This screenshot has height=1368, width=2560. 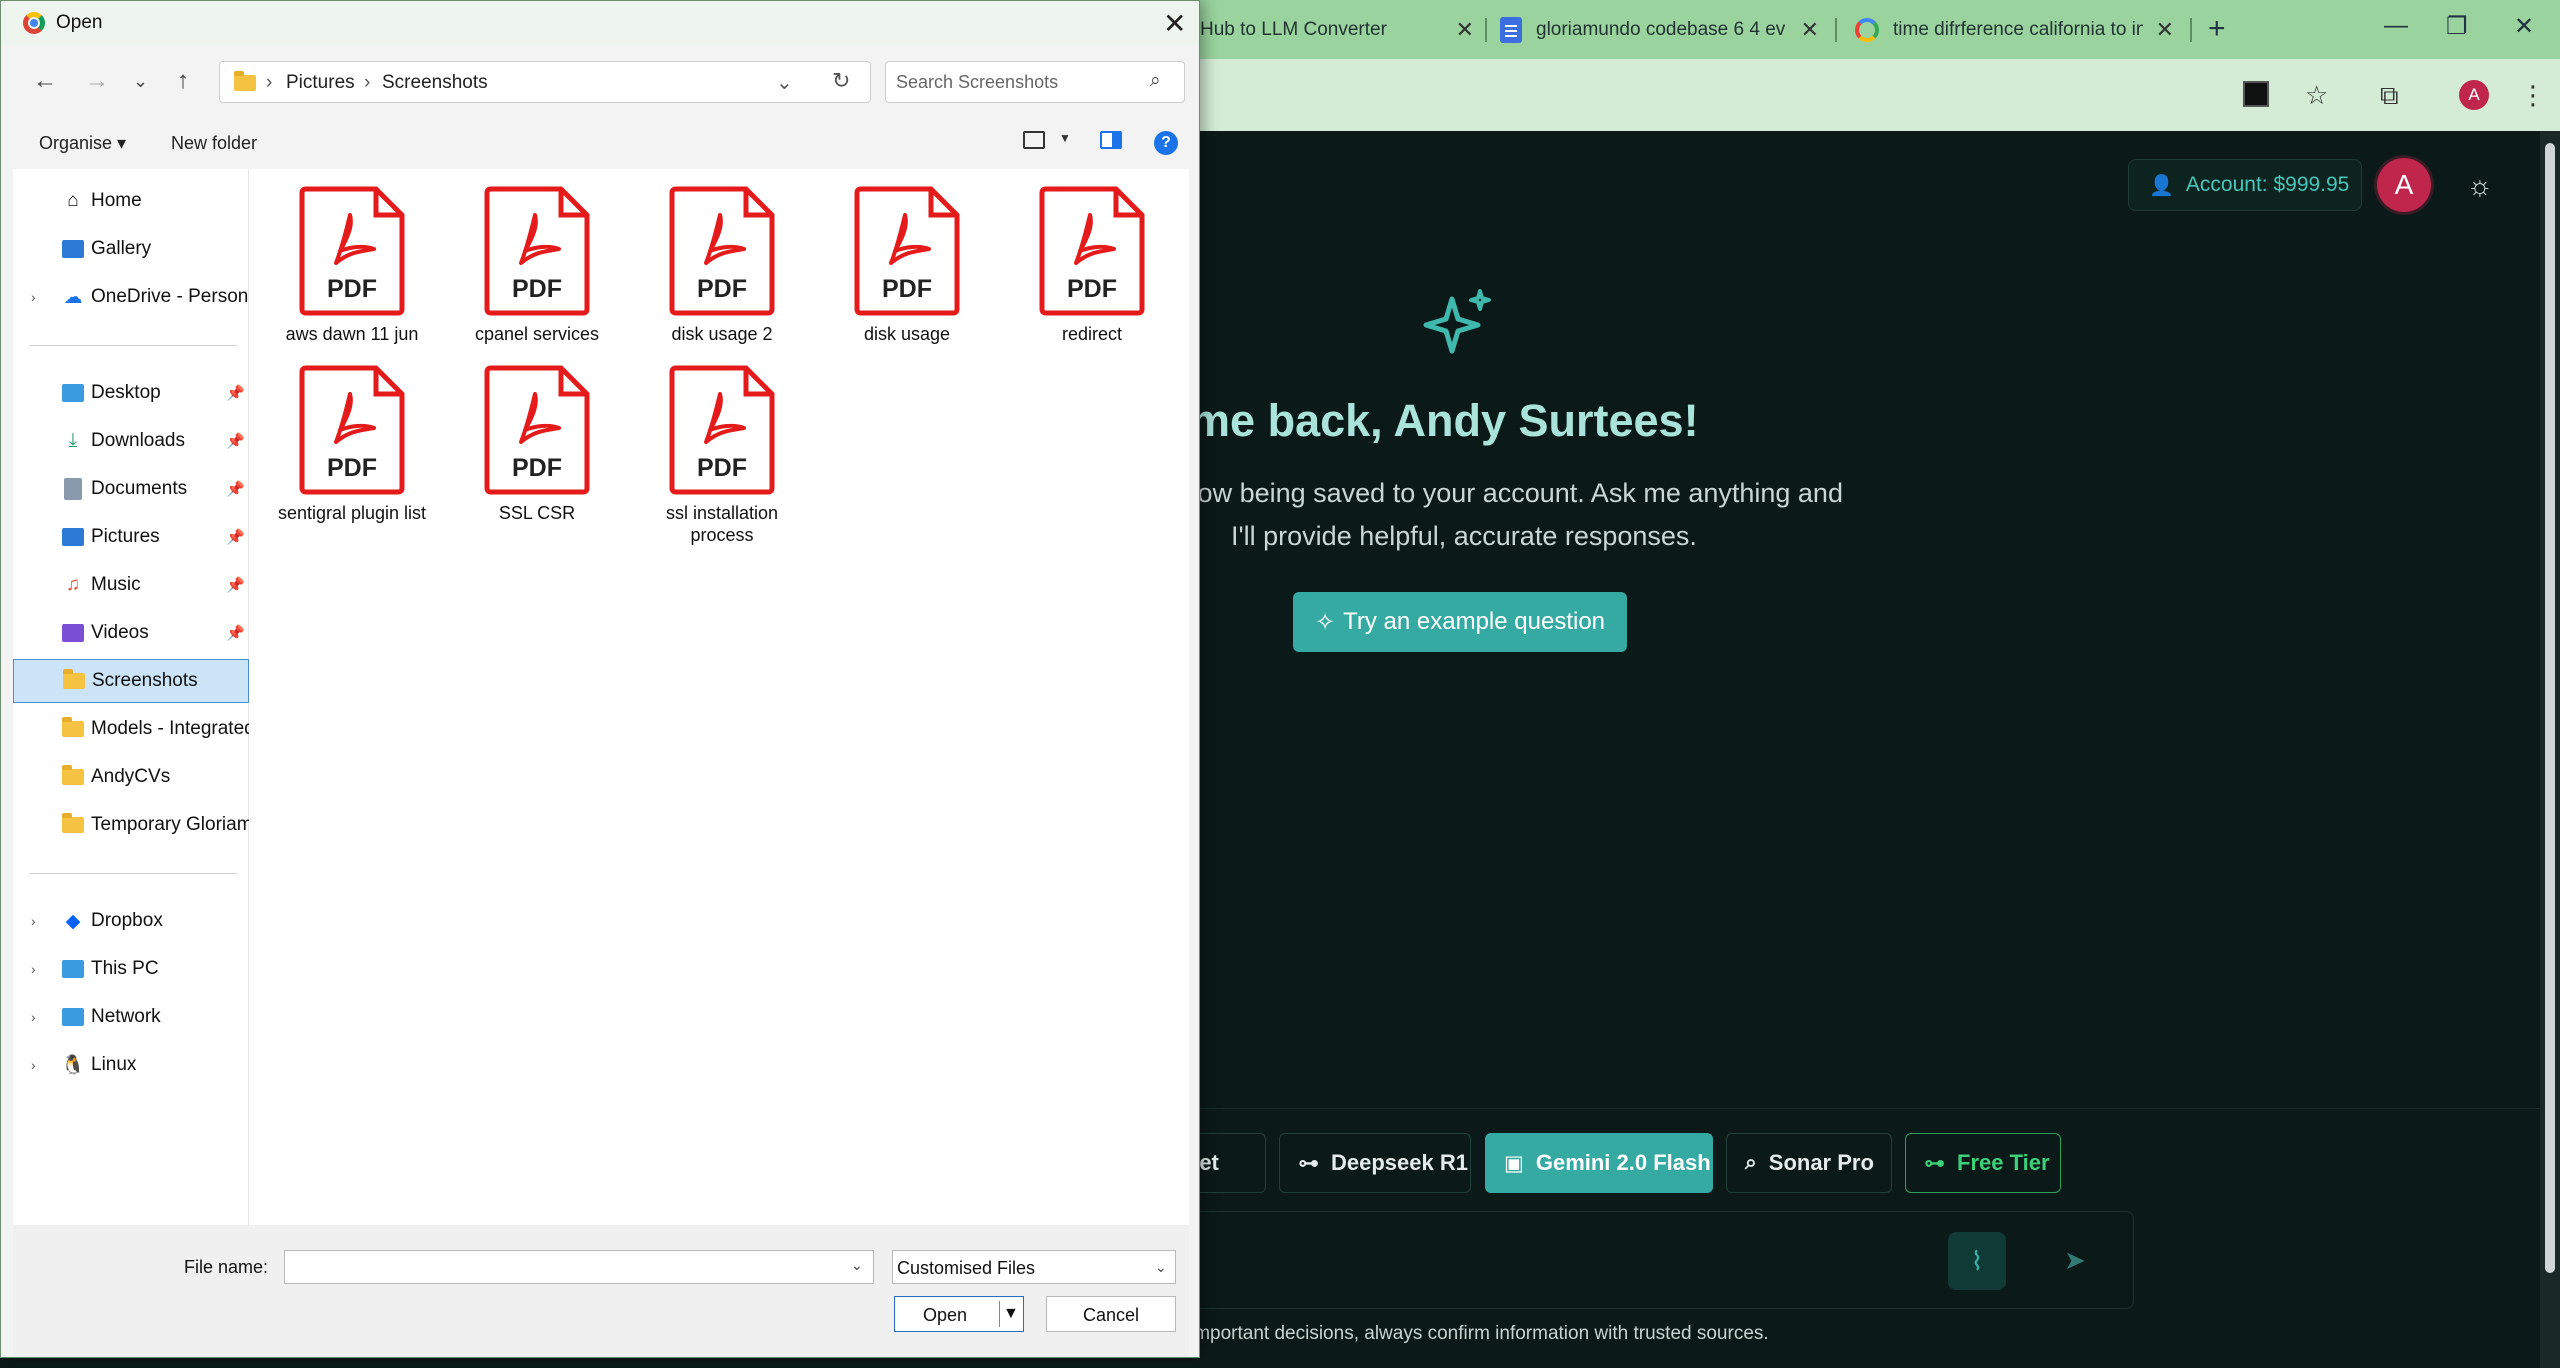 I want to click on nav-item-documents: Documents 📌, so click(x=131, y=489).